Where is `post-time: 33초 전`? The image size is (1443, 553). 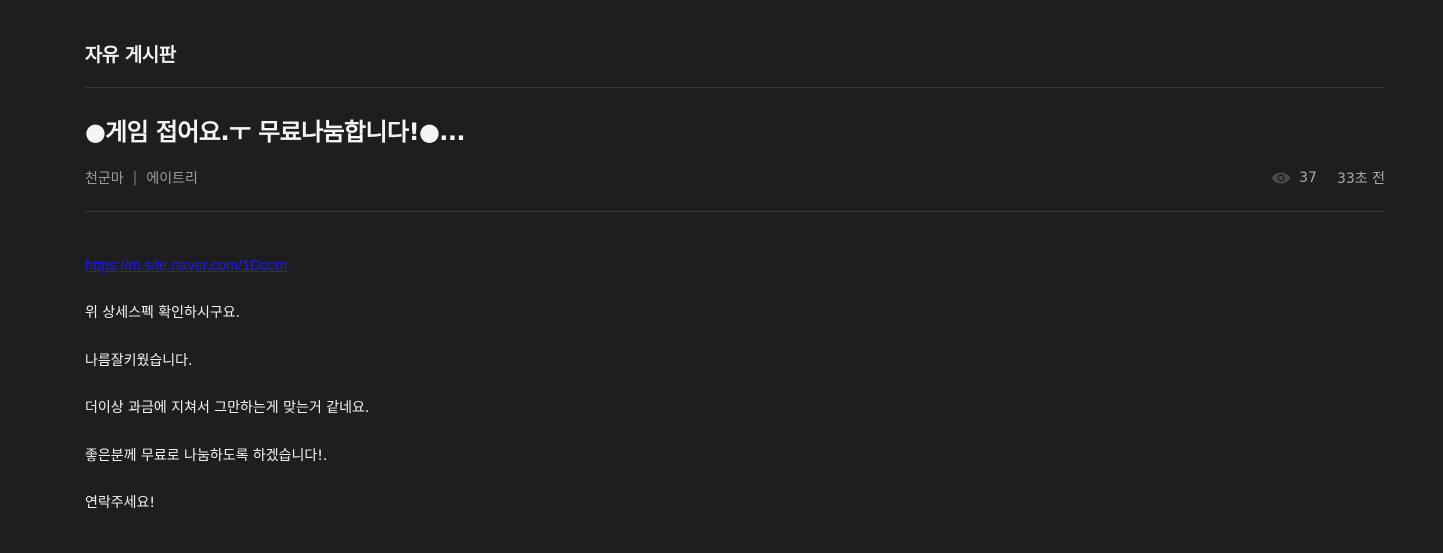
post-time: 33초 전 is located at coordinates (1360, 179).